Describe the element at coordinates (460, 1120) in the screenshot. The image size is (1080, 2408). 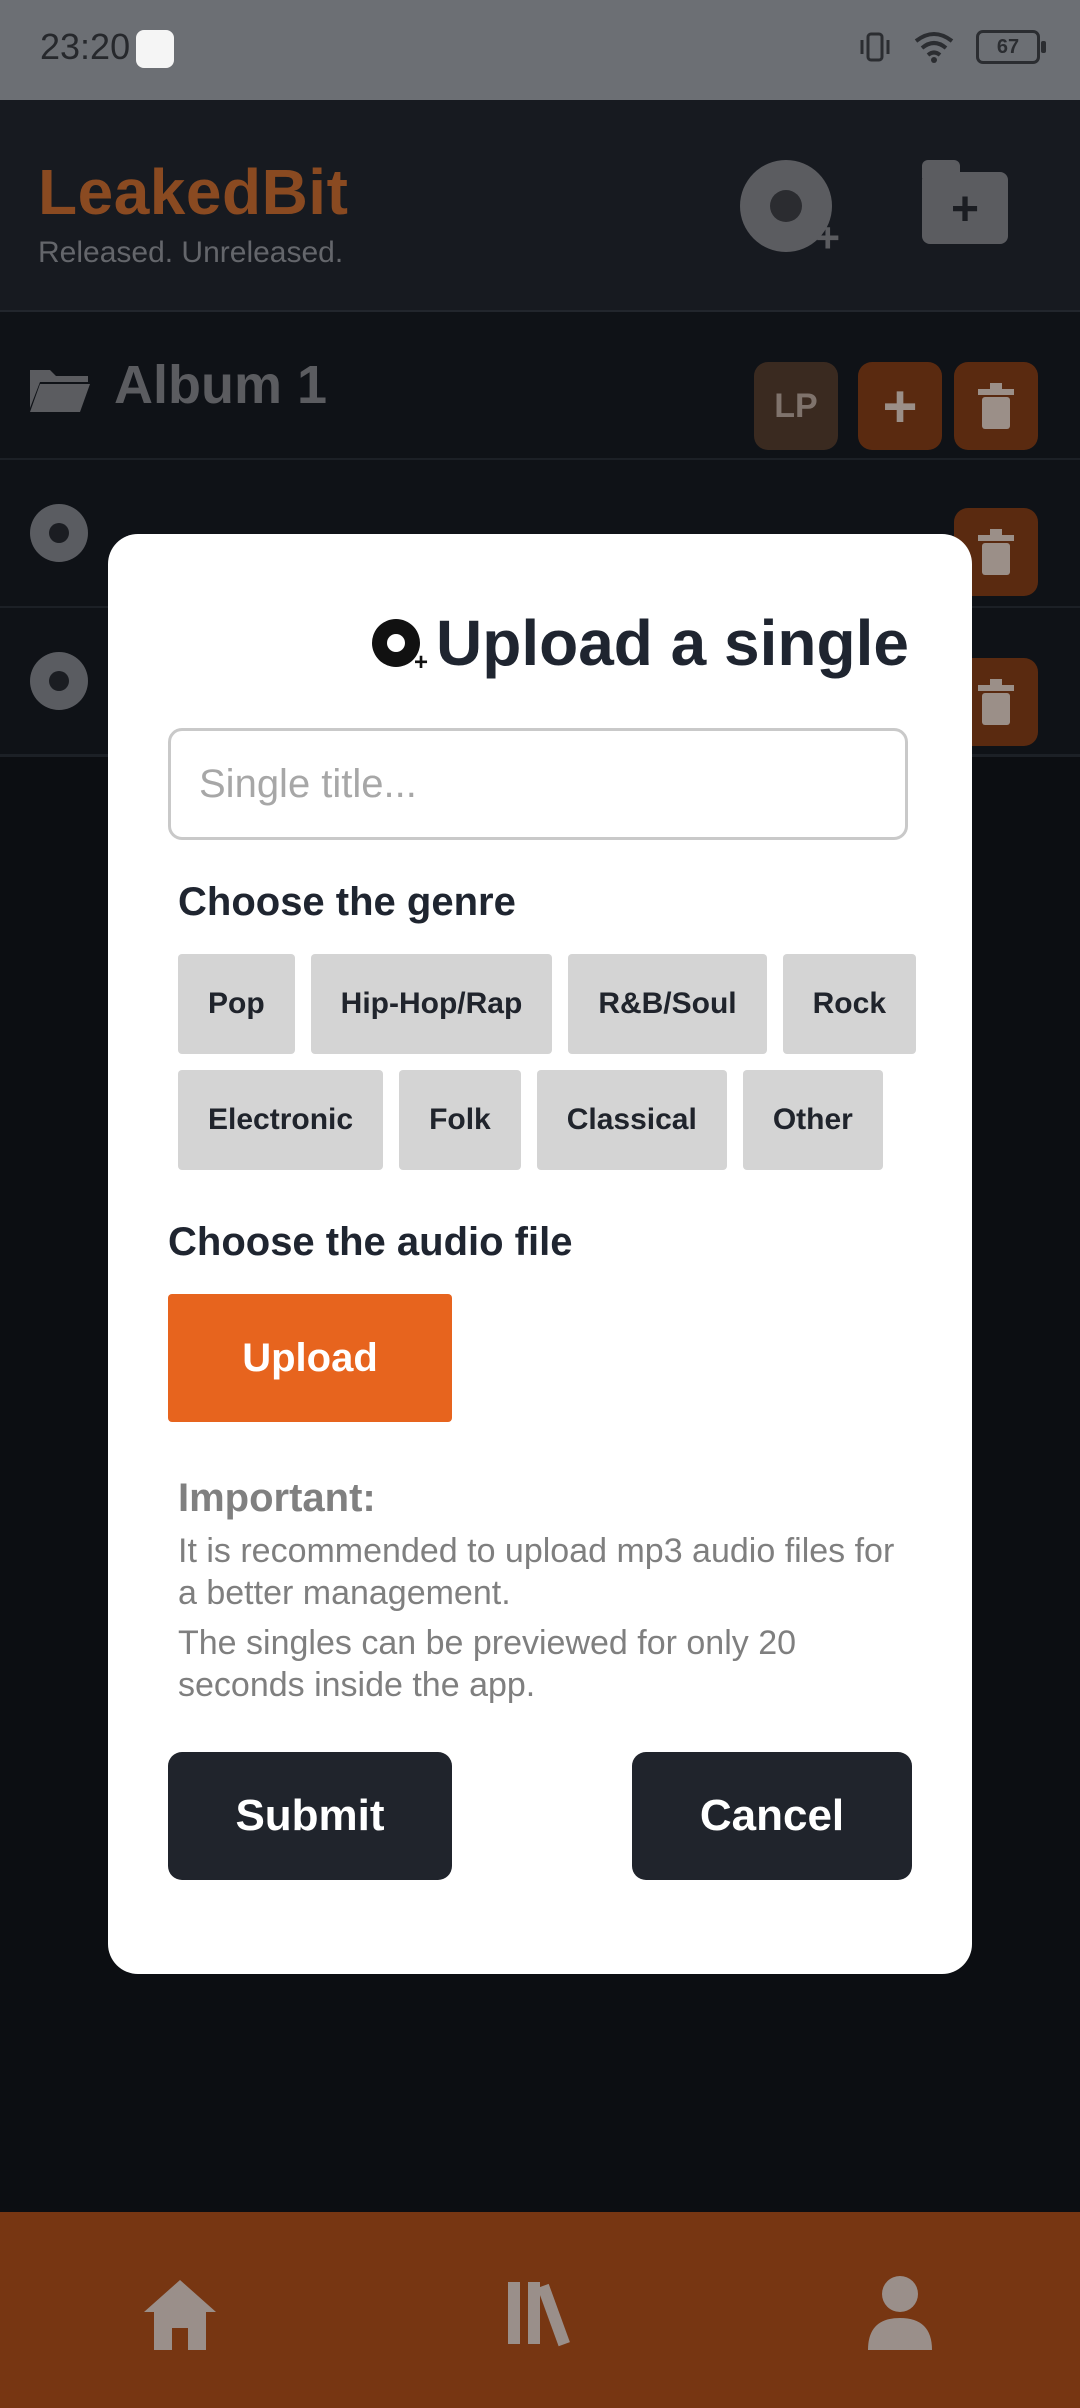
I see `genre-chip: Folk` at that location.